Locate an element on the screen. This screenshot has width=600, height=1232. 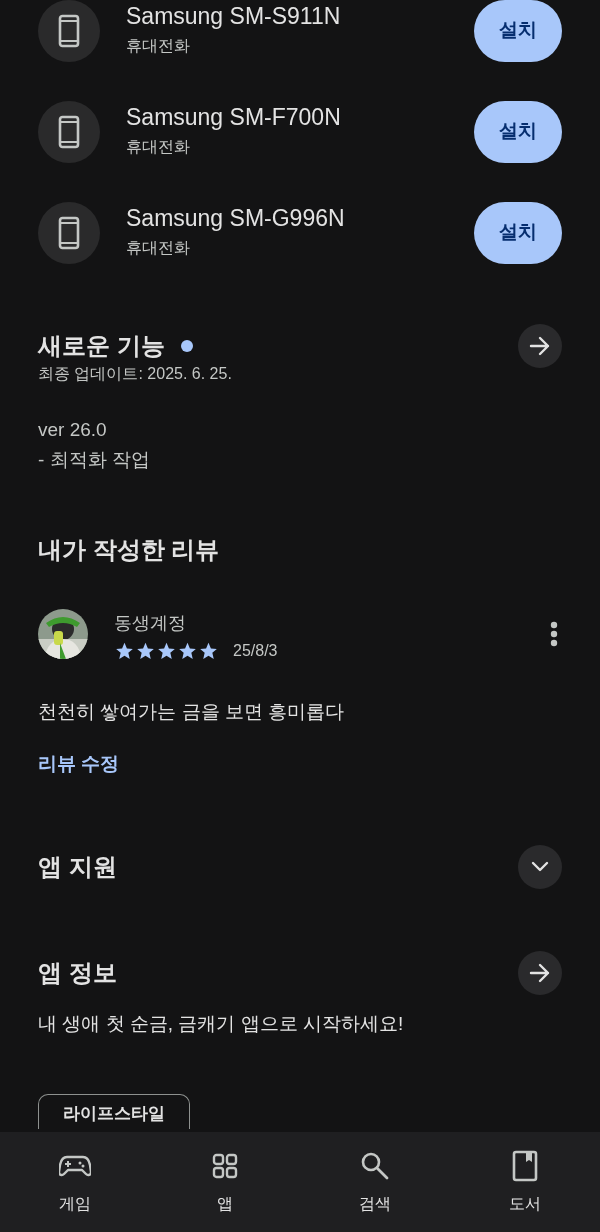
edit-review-link: 리뷰 수정 is located at coordinates (79, 764).